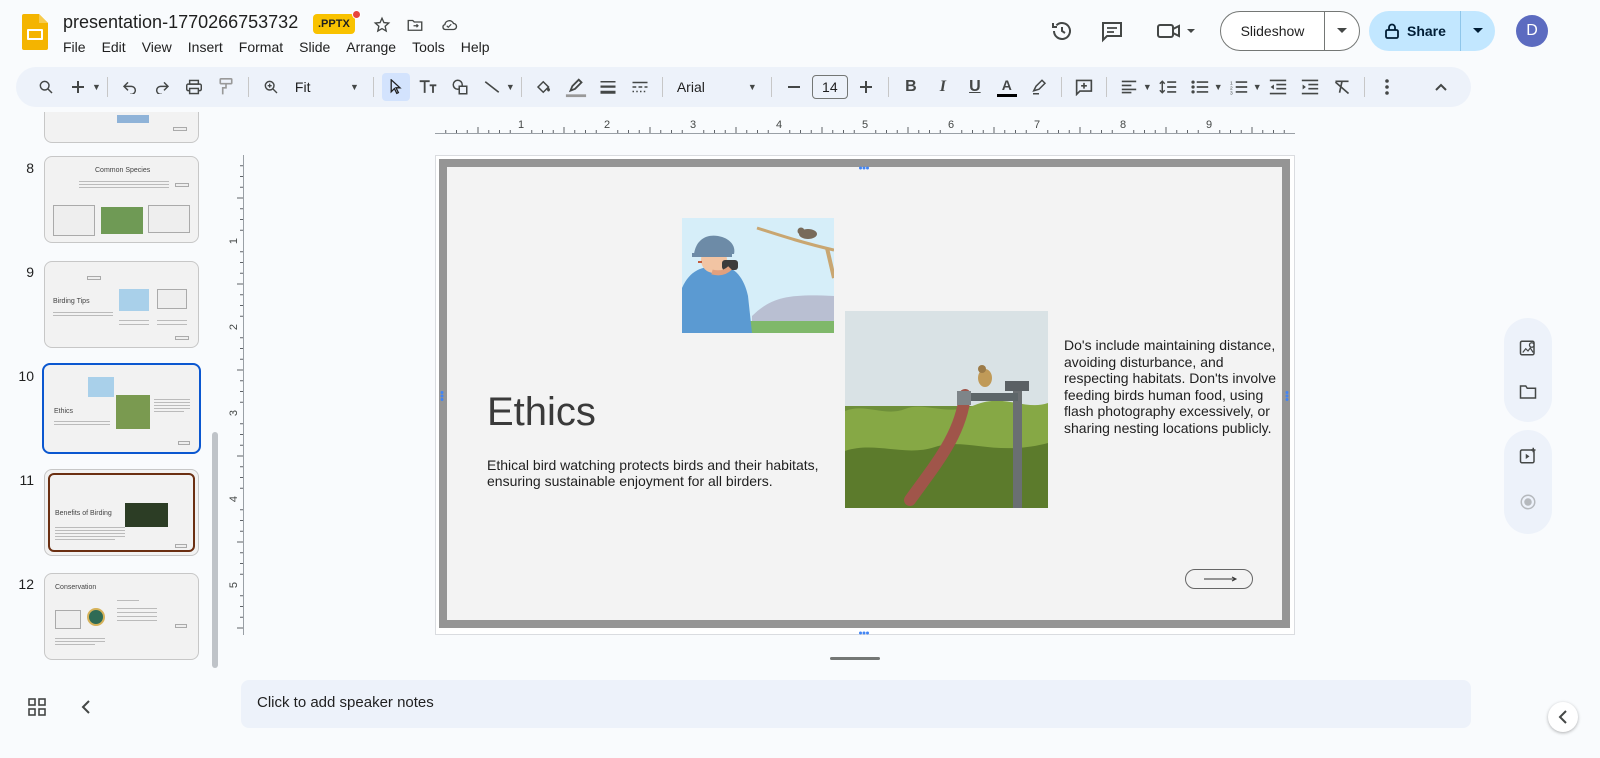 The height and width of the screenshot is (758, 1600). Describe the element at coordinates (121, 408) in the screenshot. I see `slide-thumbnail-selected: Ethics` at that location.